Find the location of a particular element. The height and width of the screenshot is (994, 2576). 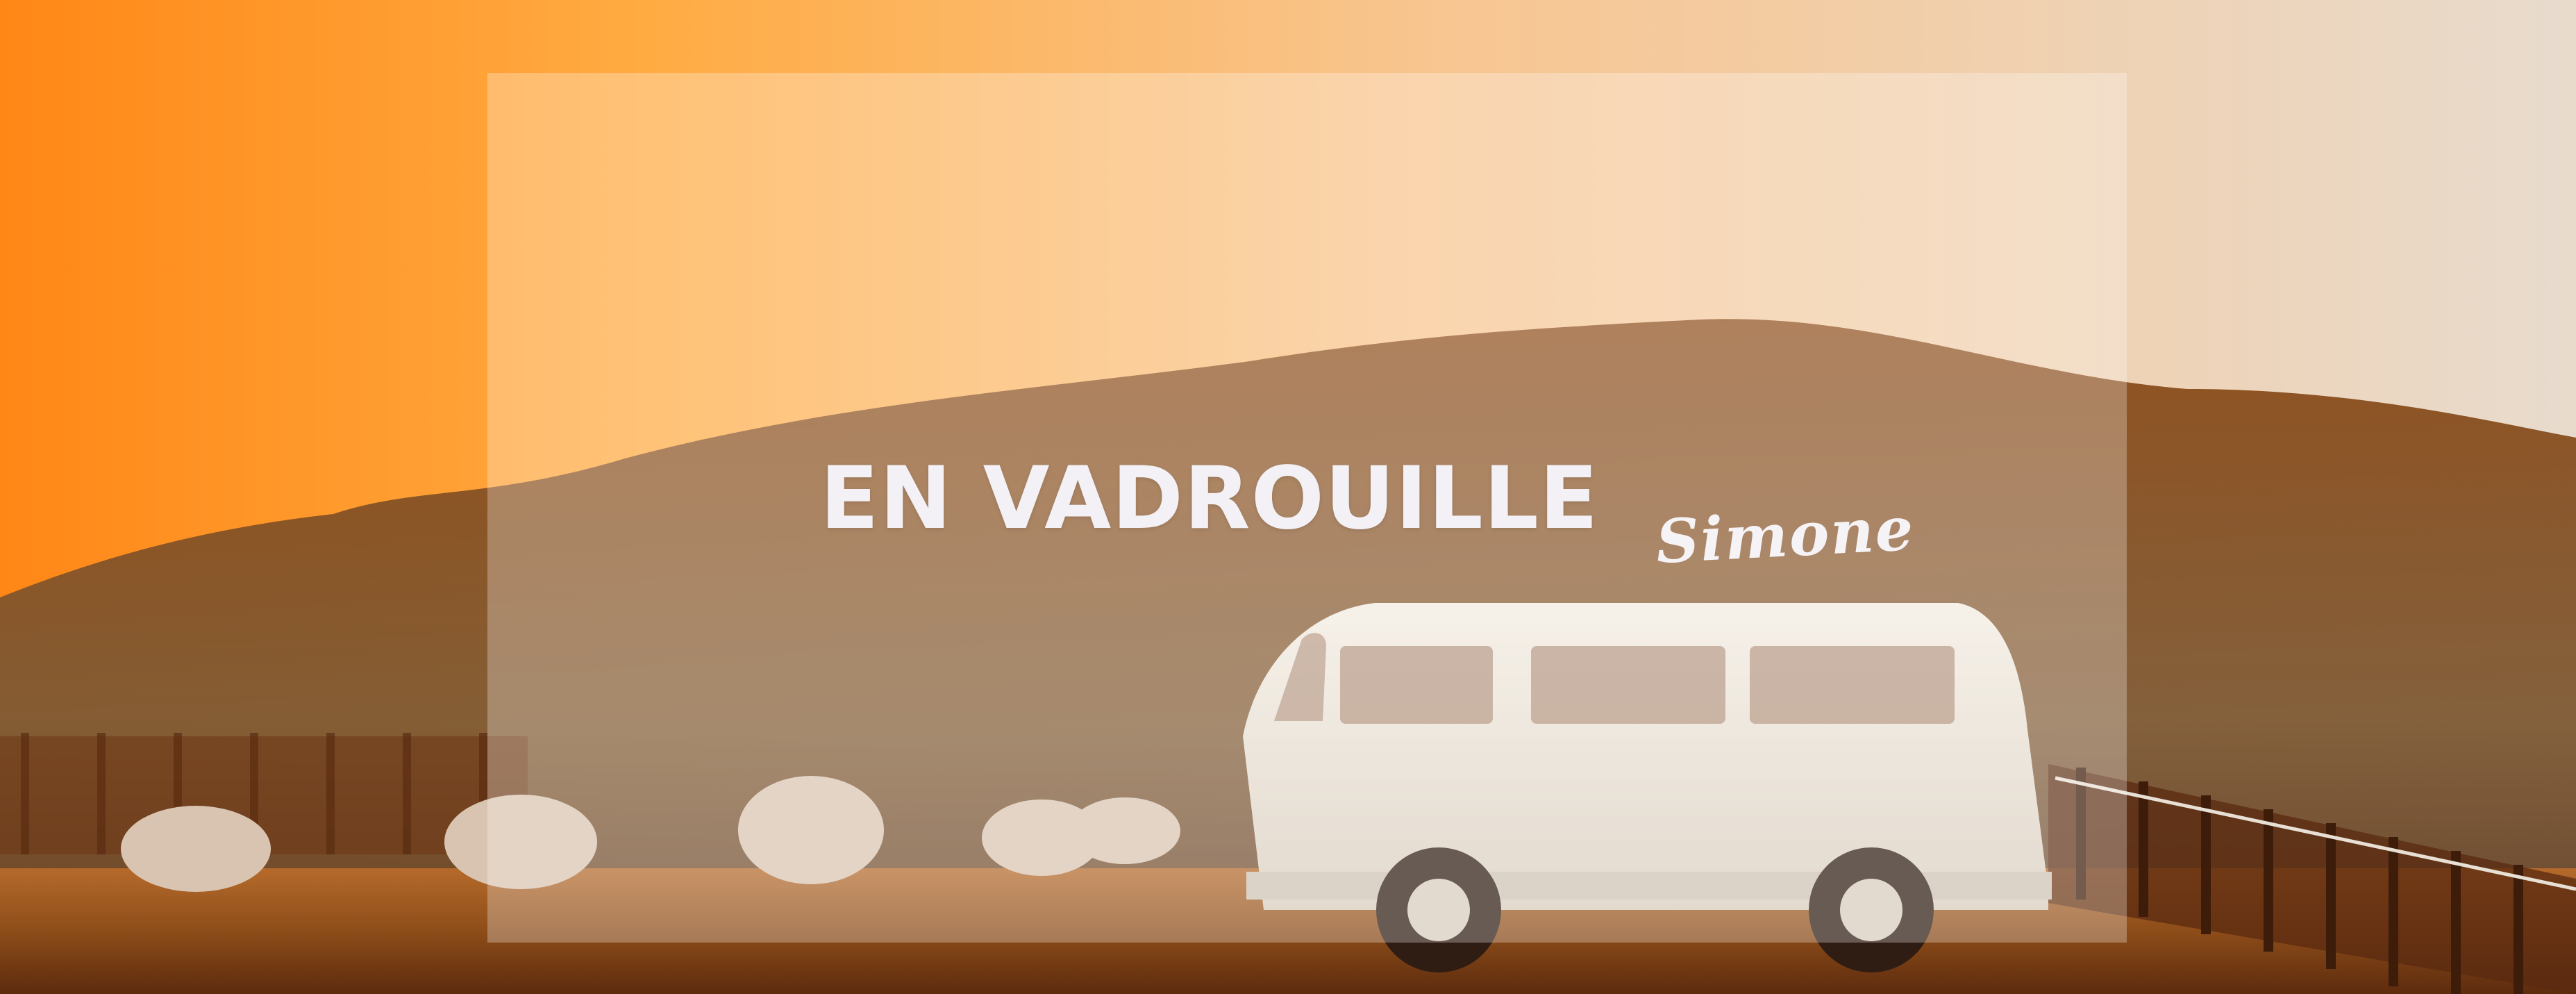

signature-text: Simone is located at coordinates (1785, 535).